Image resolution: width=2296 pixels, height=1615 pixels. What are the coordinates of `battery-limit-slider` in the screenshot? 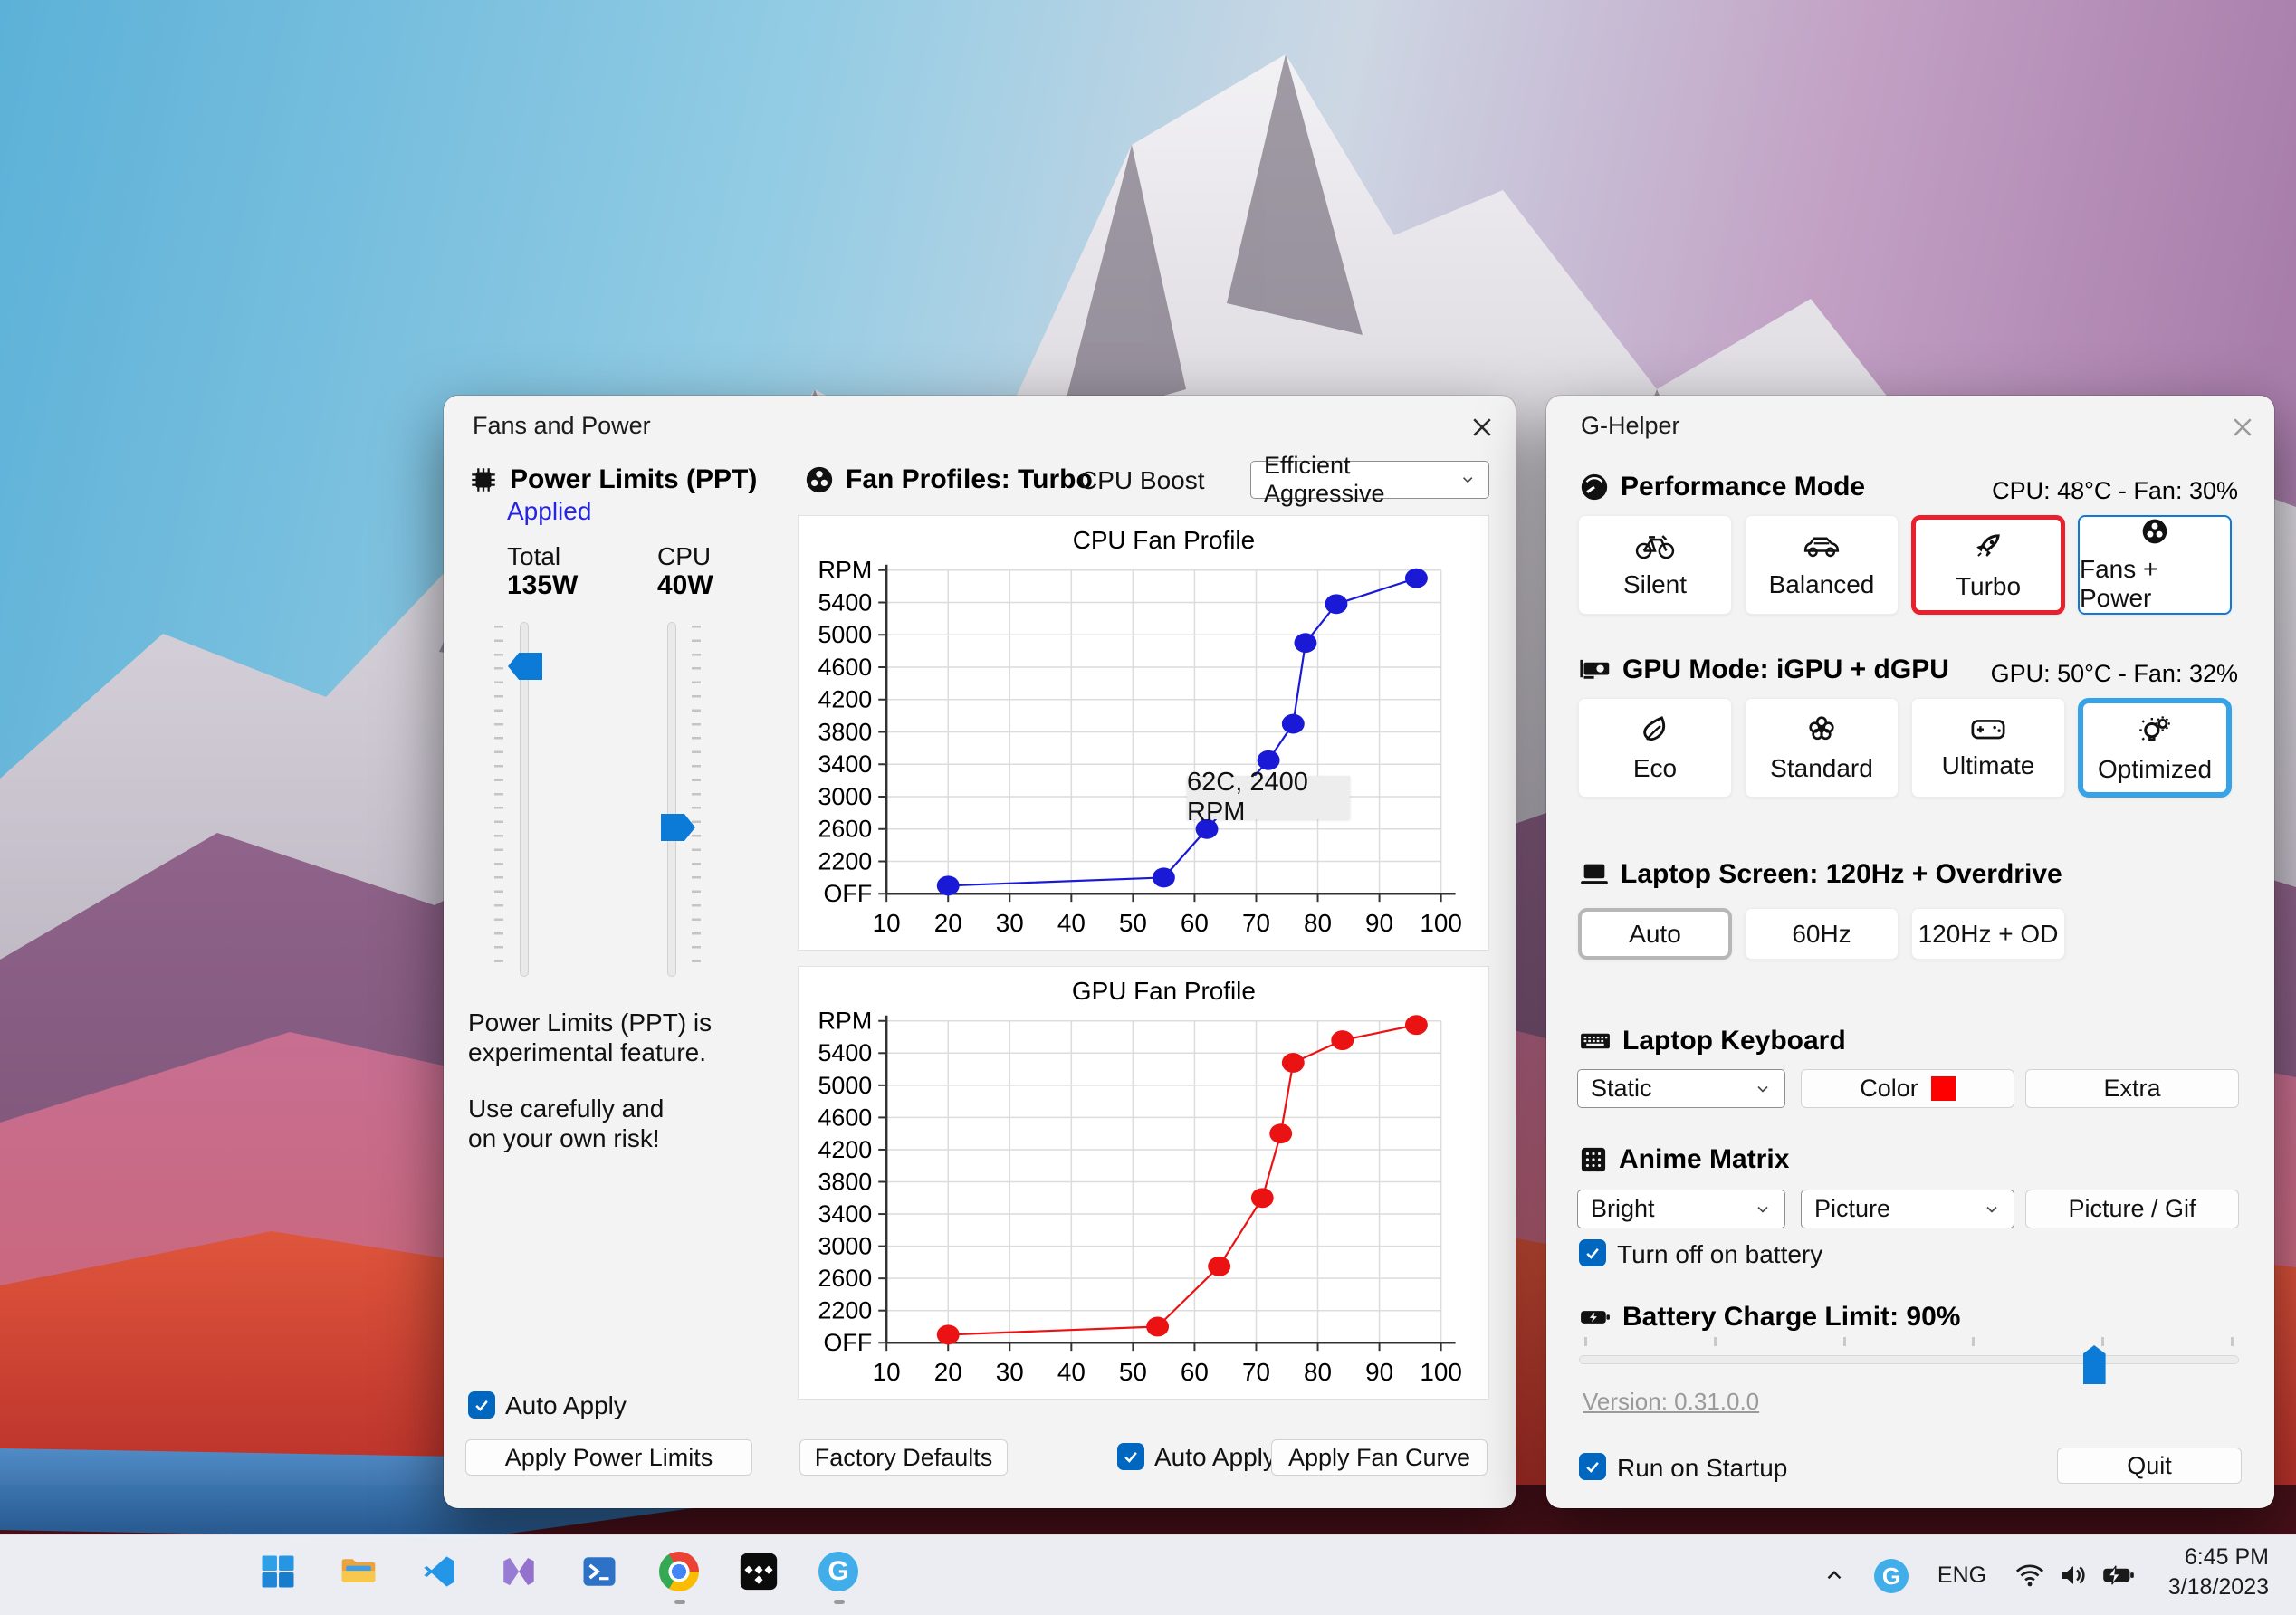 It's located at (1909, 1360).